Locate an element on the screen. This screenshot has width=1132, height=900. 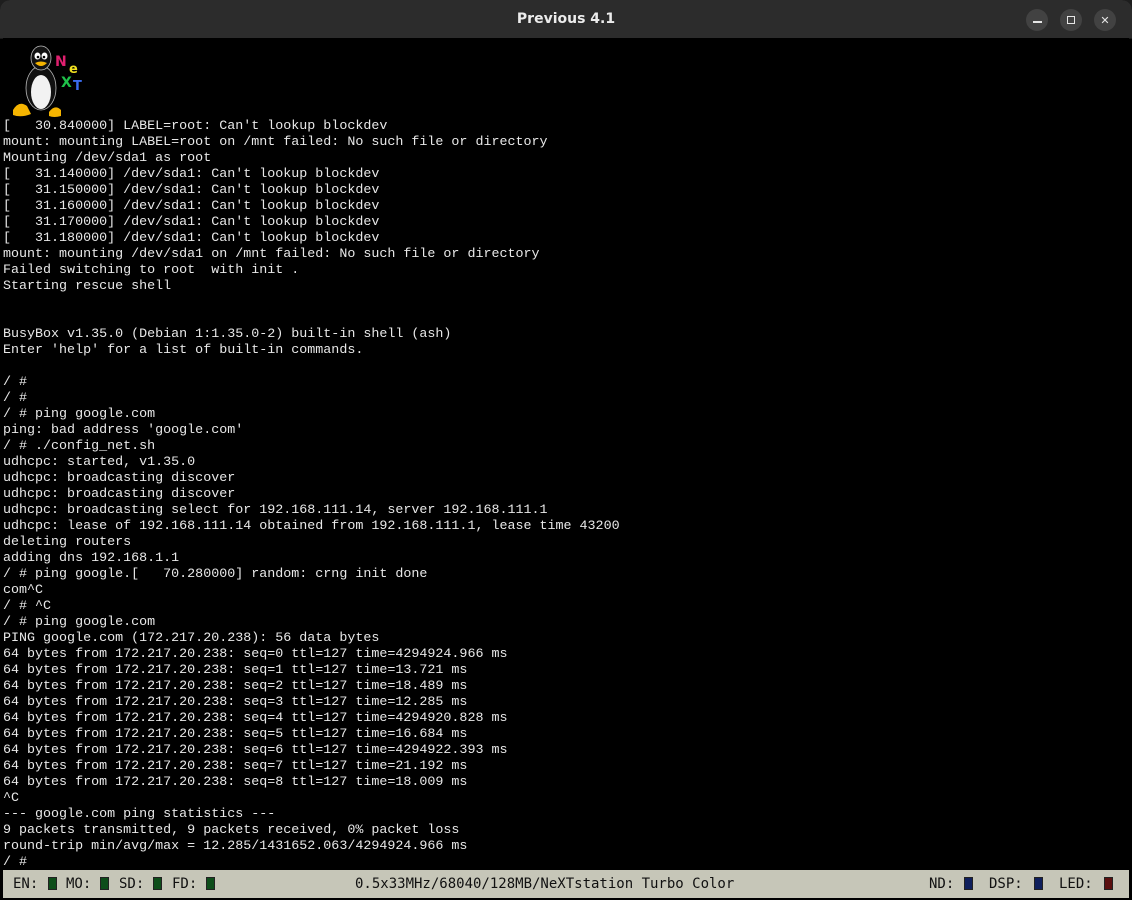
terminal-line: Mounting /dev/sda1 as root is located at coordinates (107, 158).